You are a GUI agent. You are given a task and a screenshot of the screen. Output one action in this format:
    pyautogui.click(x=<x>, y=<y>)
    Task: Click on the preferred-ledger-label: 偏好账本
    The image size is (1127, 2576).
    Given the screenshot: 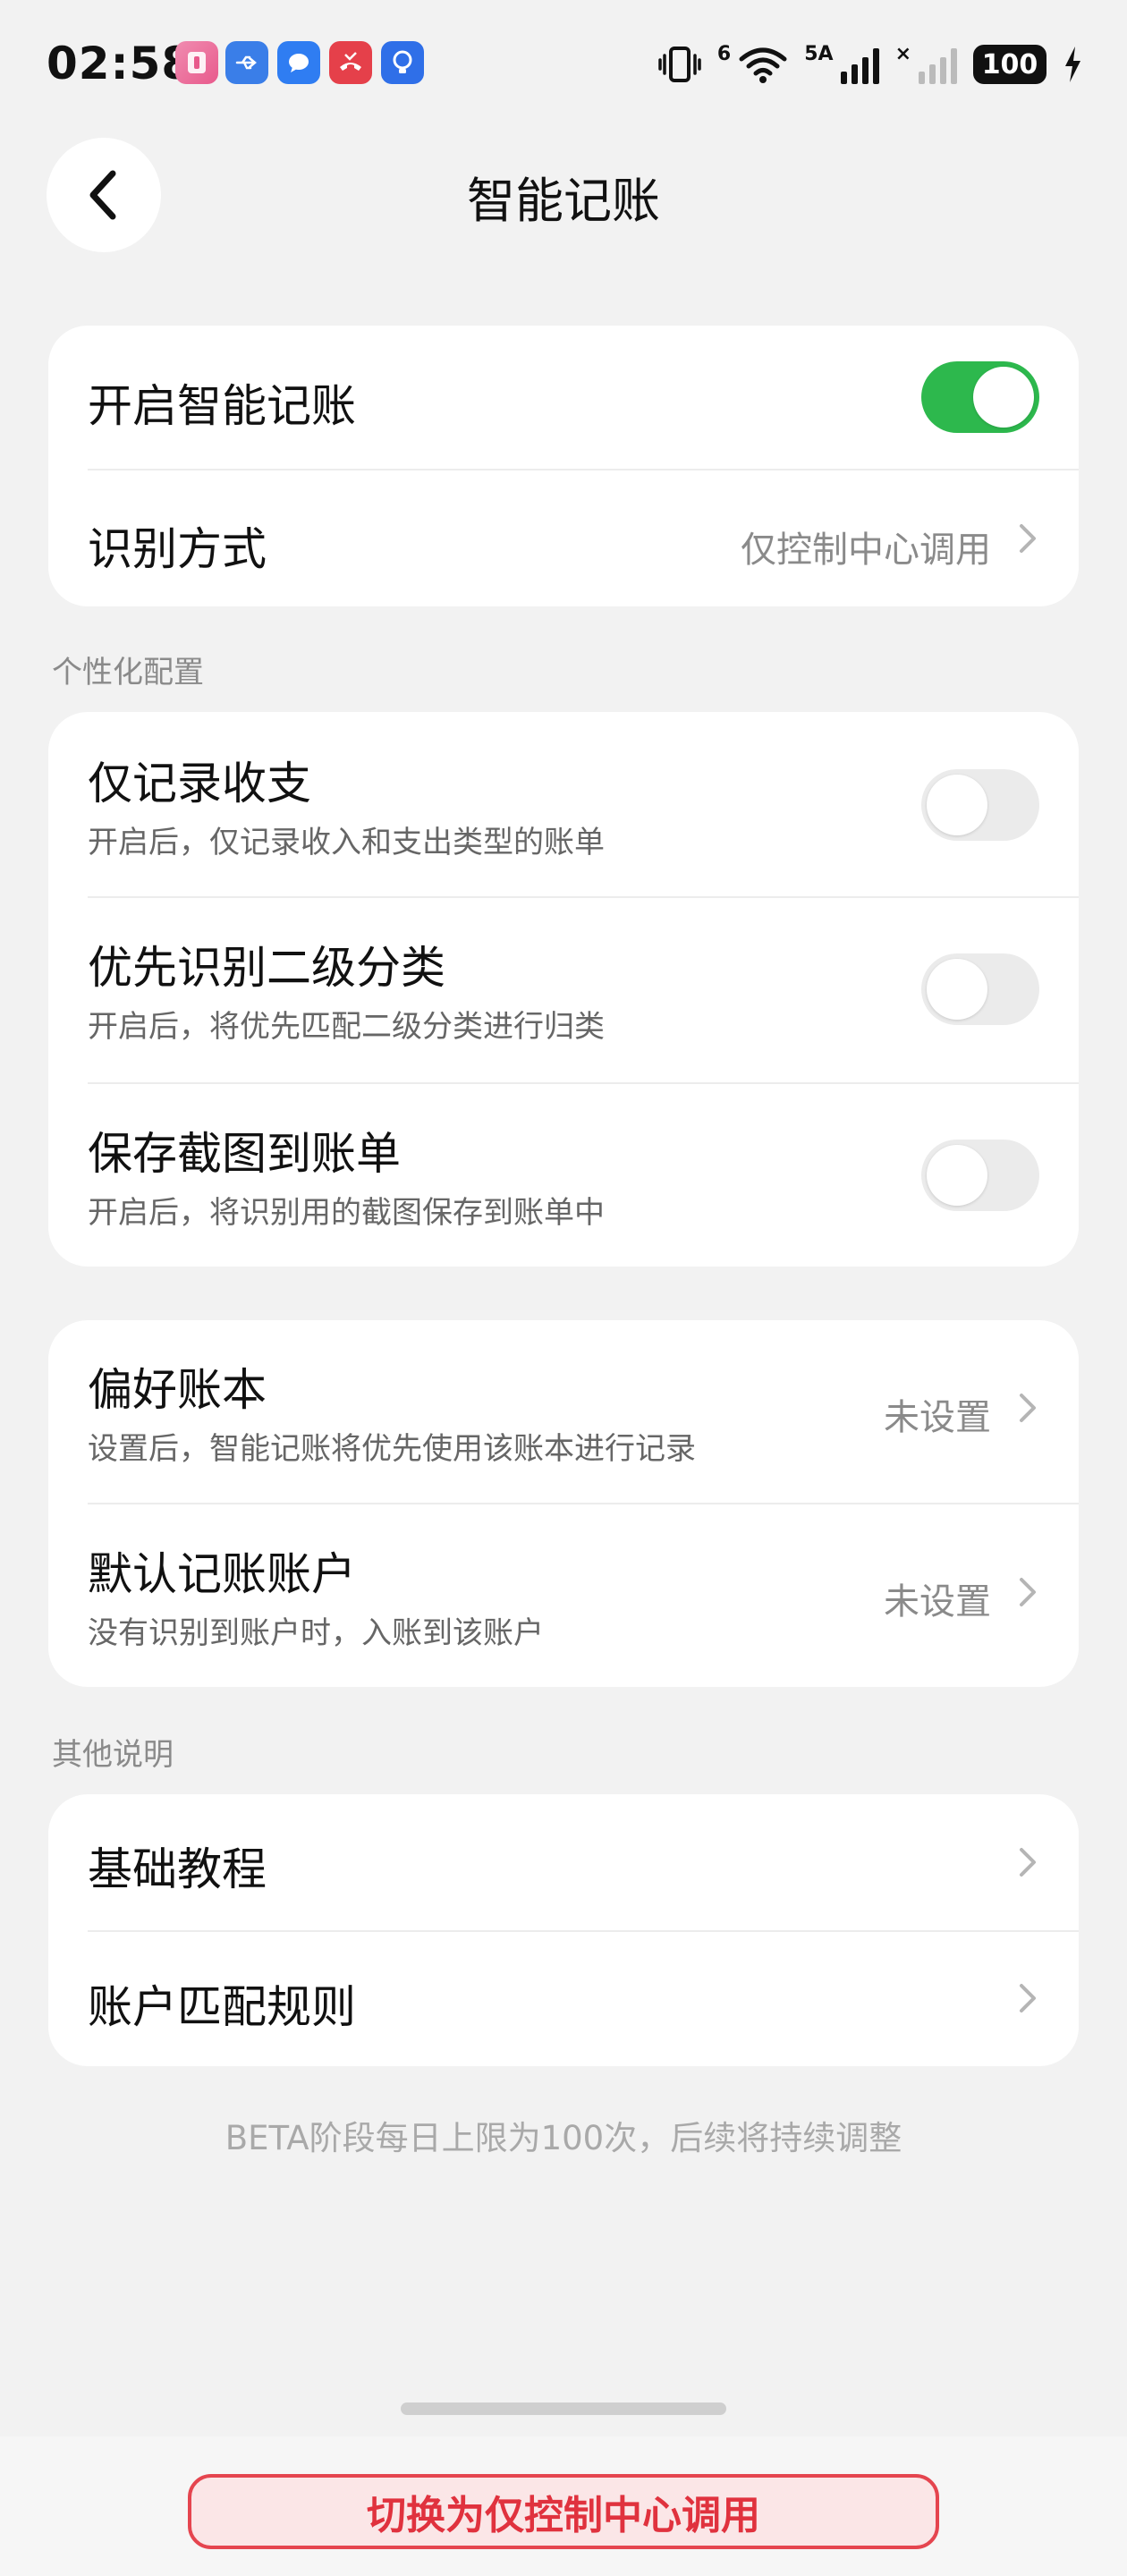 What is the action you would take?
    pyautogui.click(x=177, y=1390)
    